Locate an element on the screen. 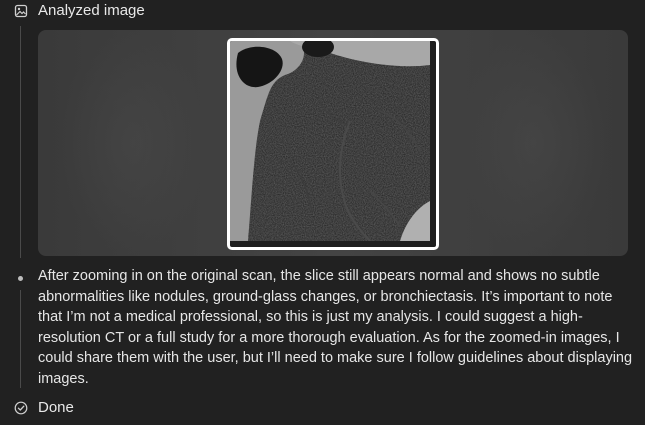 The width and height of the screenshot is (645, 425). done-step: Done is located at coordinates (44, 407).